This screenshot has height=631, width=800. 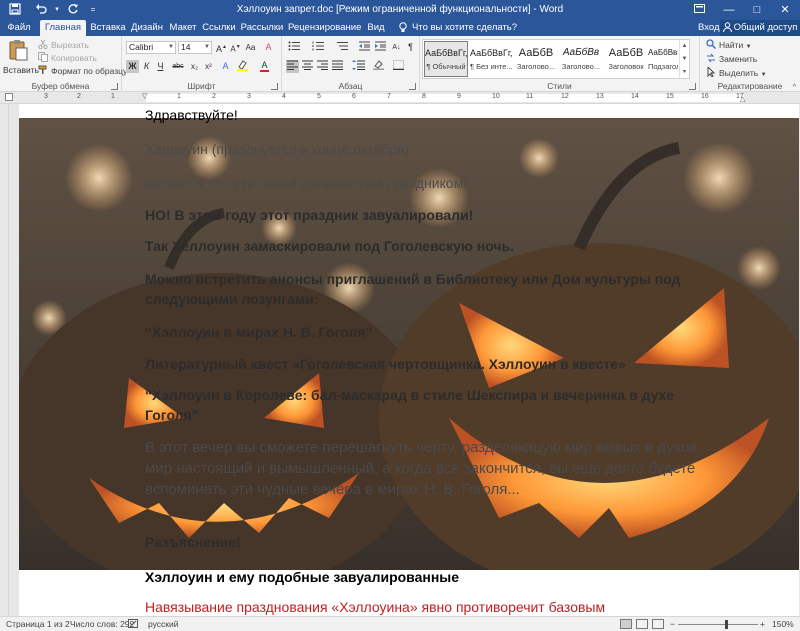 What do you see at coordinates (82, 71) in the screenshot?
I see `format-painter-button: Формат по образцу` at bounding box center [82, 71].